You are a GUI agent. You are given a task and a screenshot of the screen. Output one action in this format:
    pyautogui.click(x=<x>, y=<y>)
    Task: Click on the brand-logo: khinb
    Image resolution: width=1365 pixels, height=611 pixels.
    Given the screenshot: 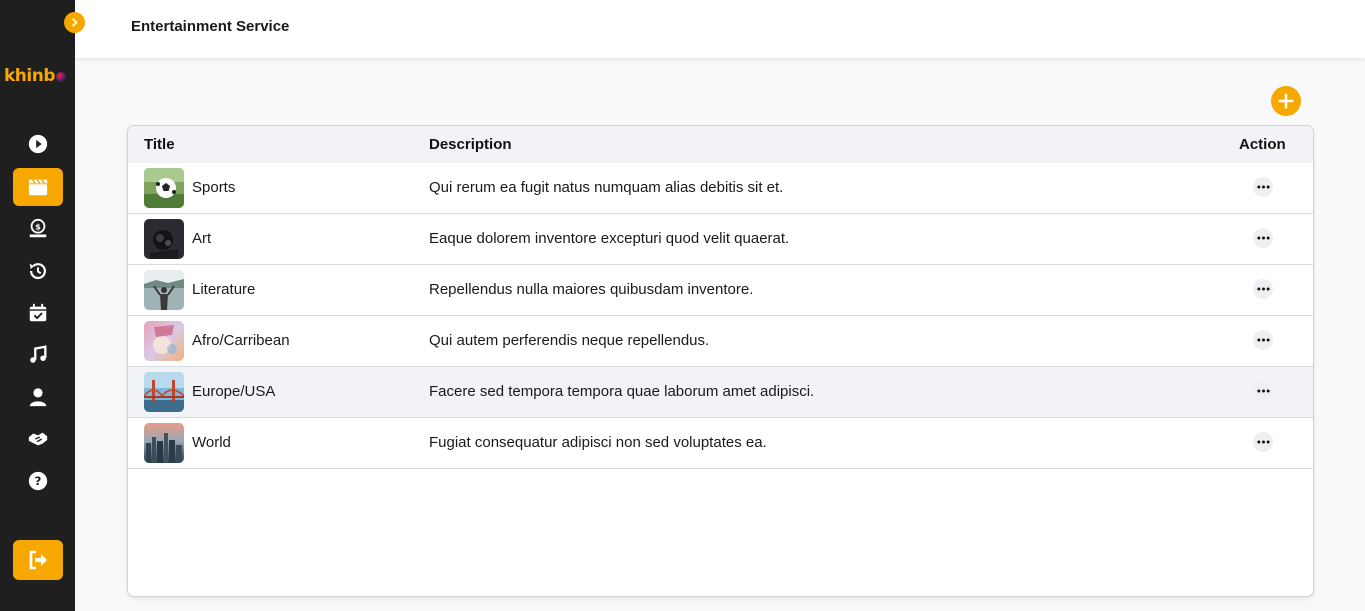 What is the action you would take?
    pyautogui.click(x=35, y=76)
    